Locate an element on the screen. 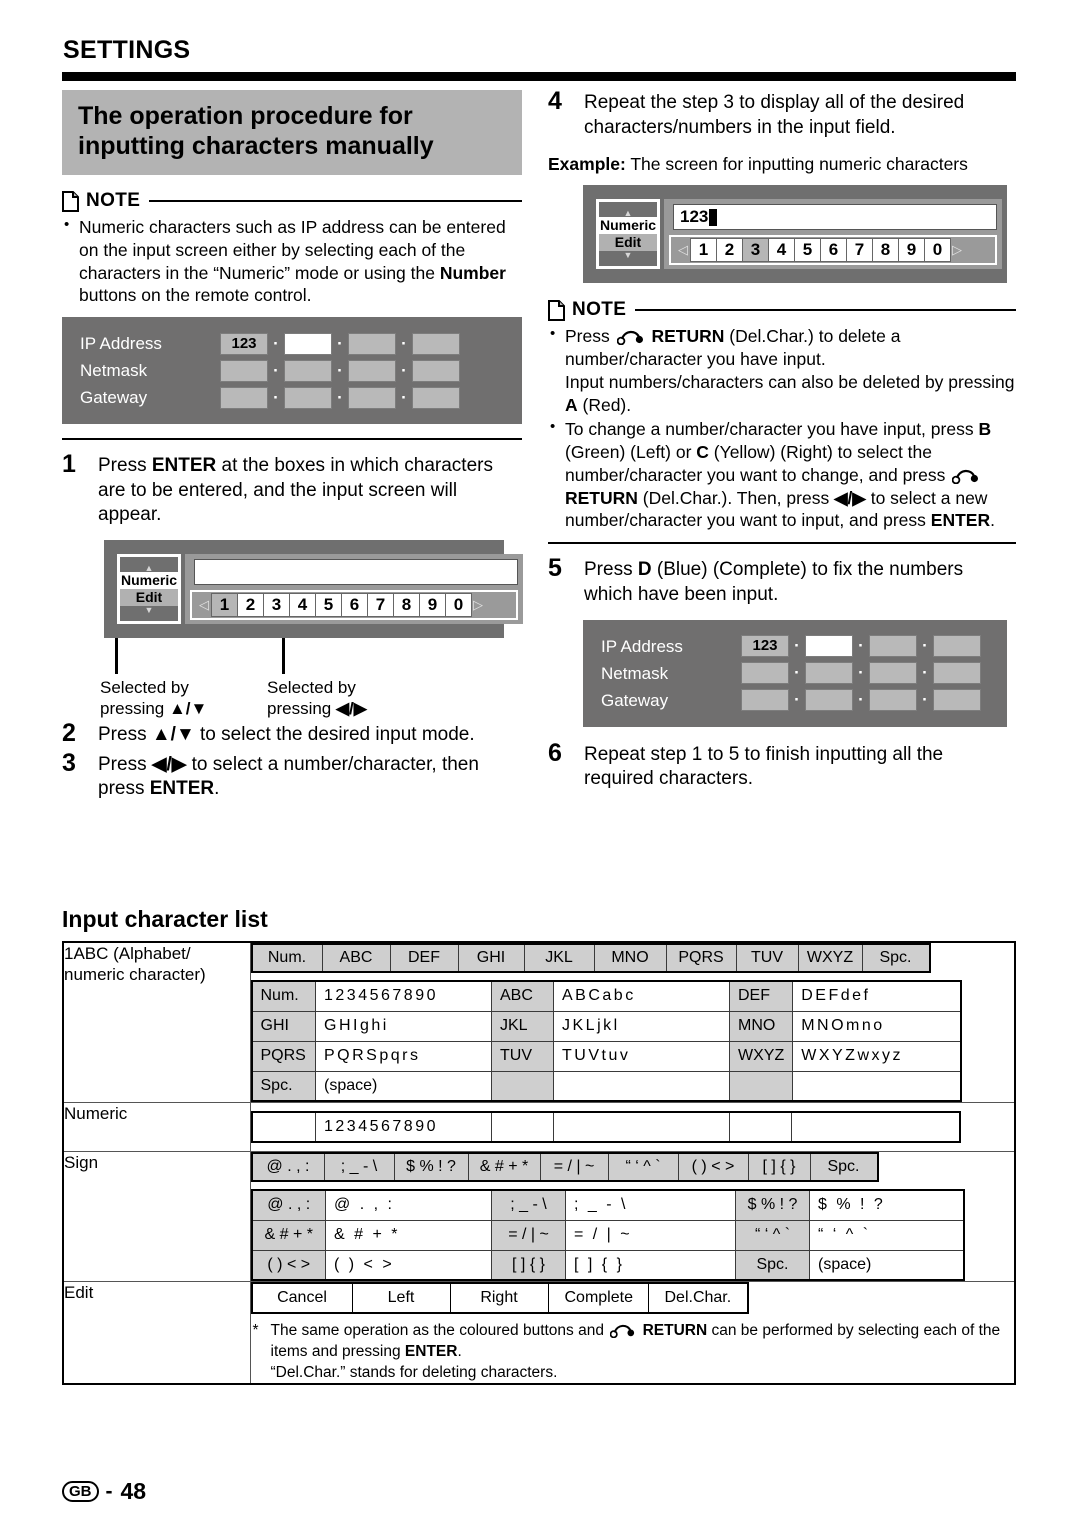 This screenshot has width=1080, height=1532. mode-key: JKL is located at coordinates (559, 958).